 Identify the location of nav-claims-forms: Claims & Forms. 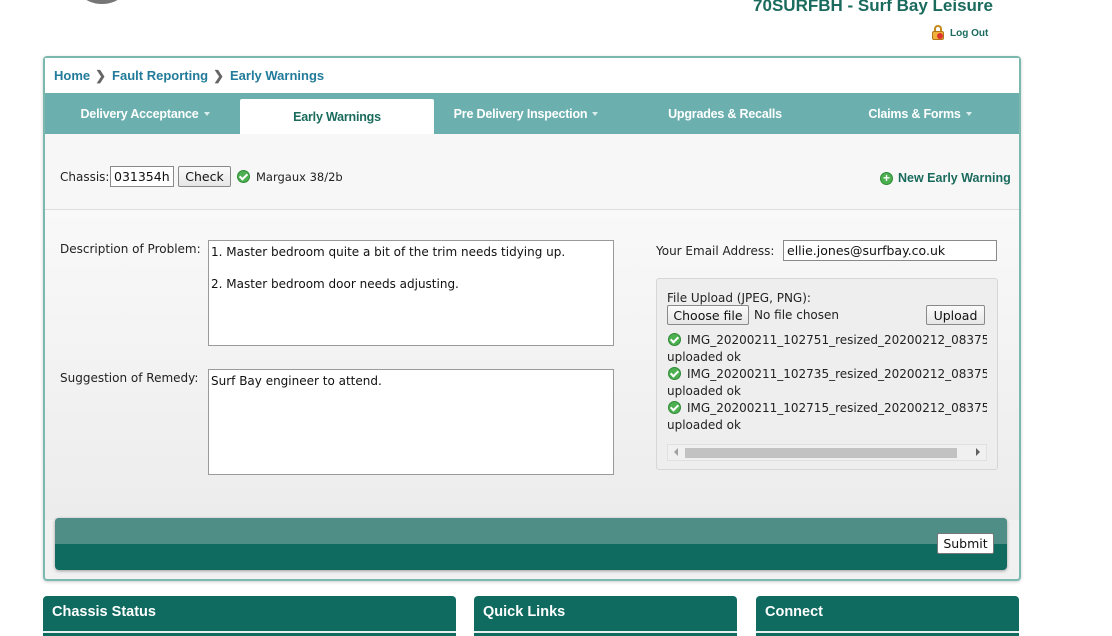
(920, 113).